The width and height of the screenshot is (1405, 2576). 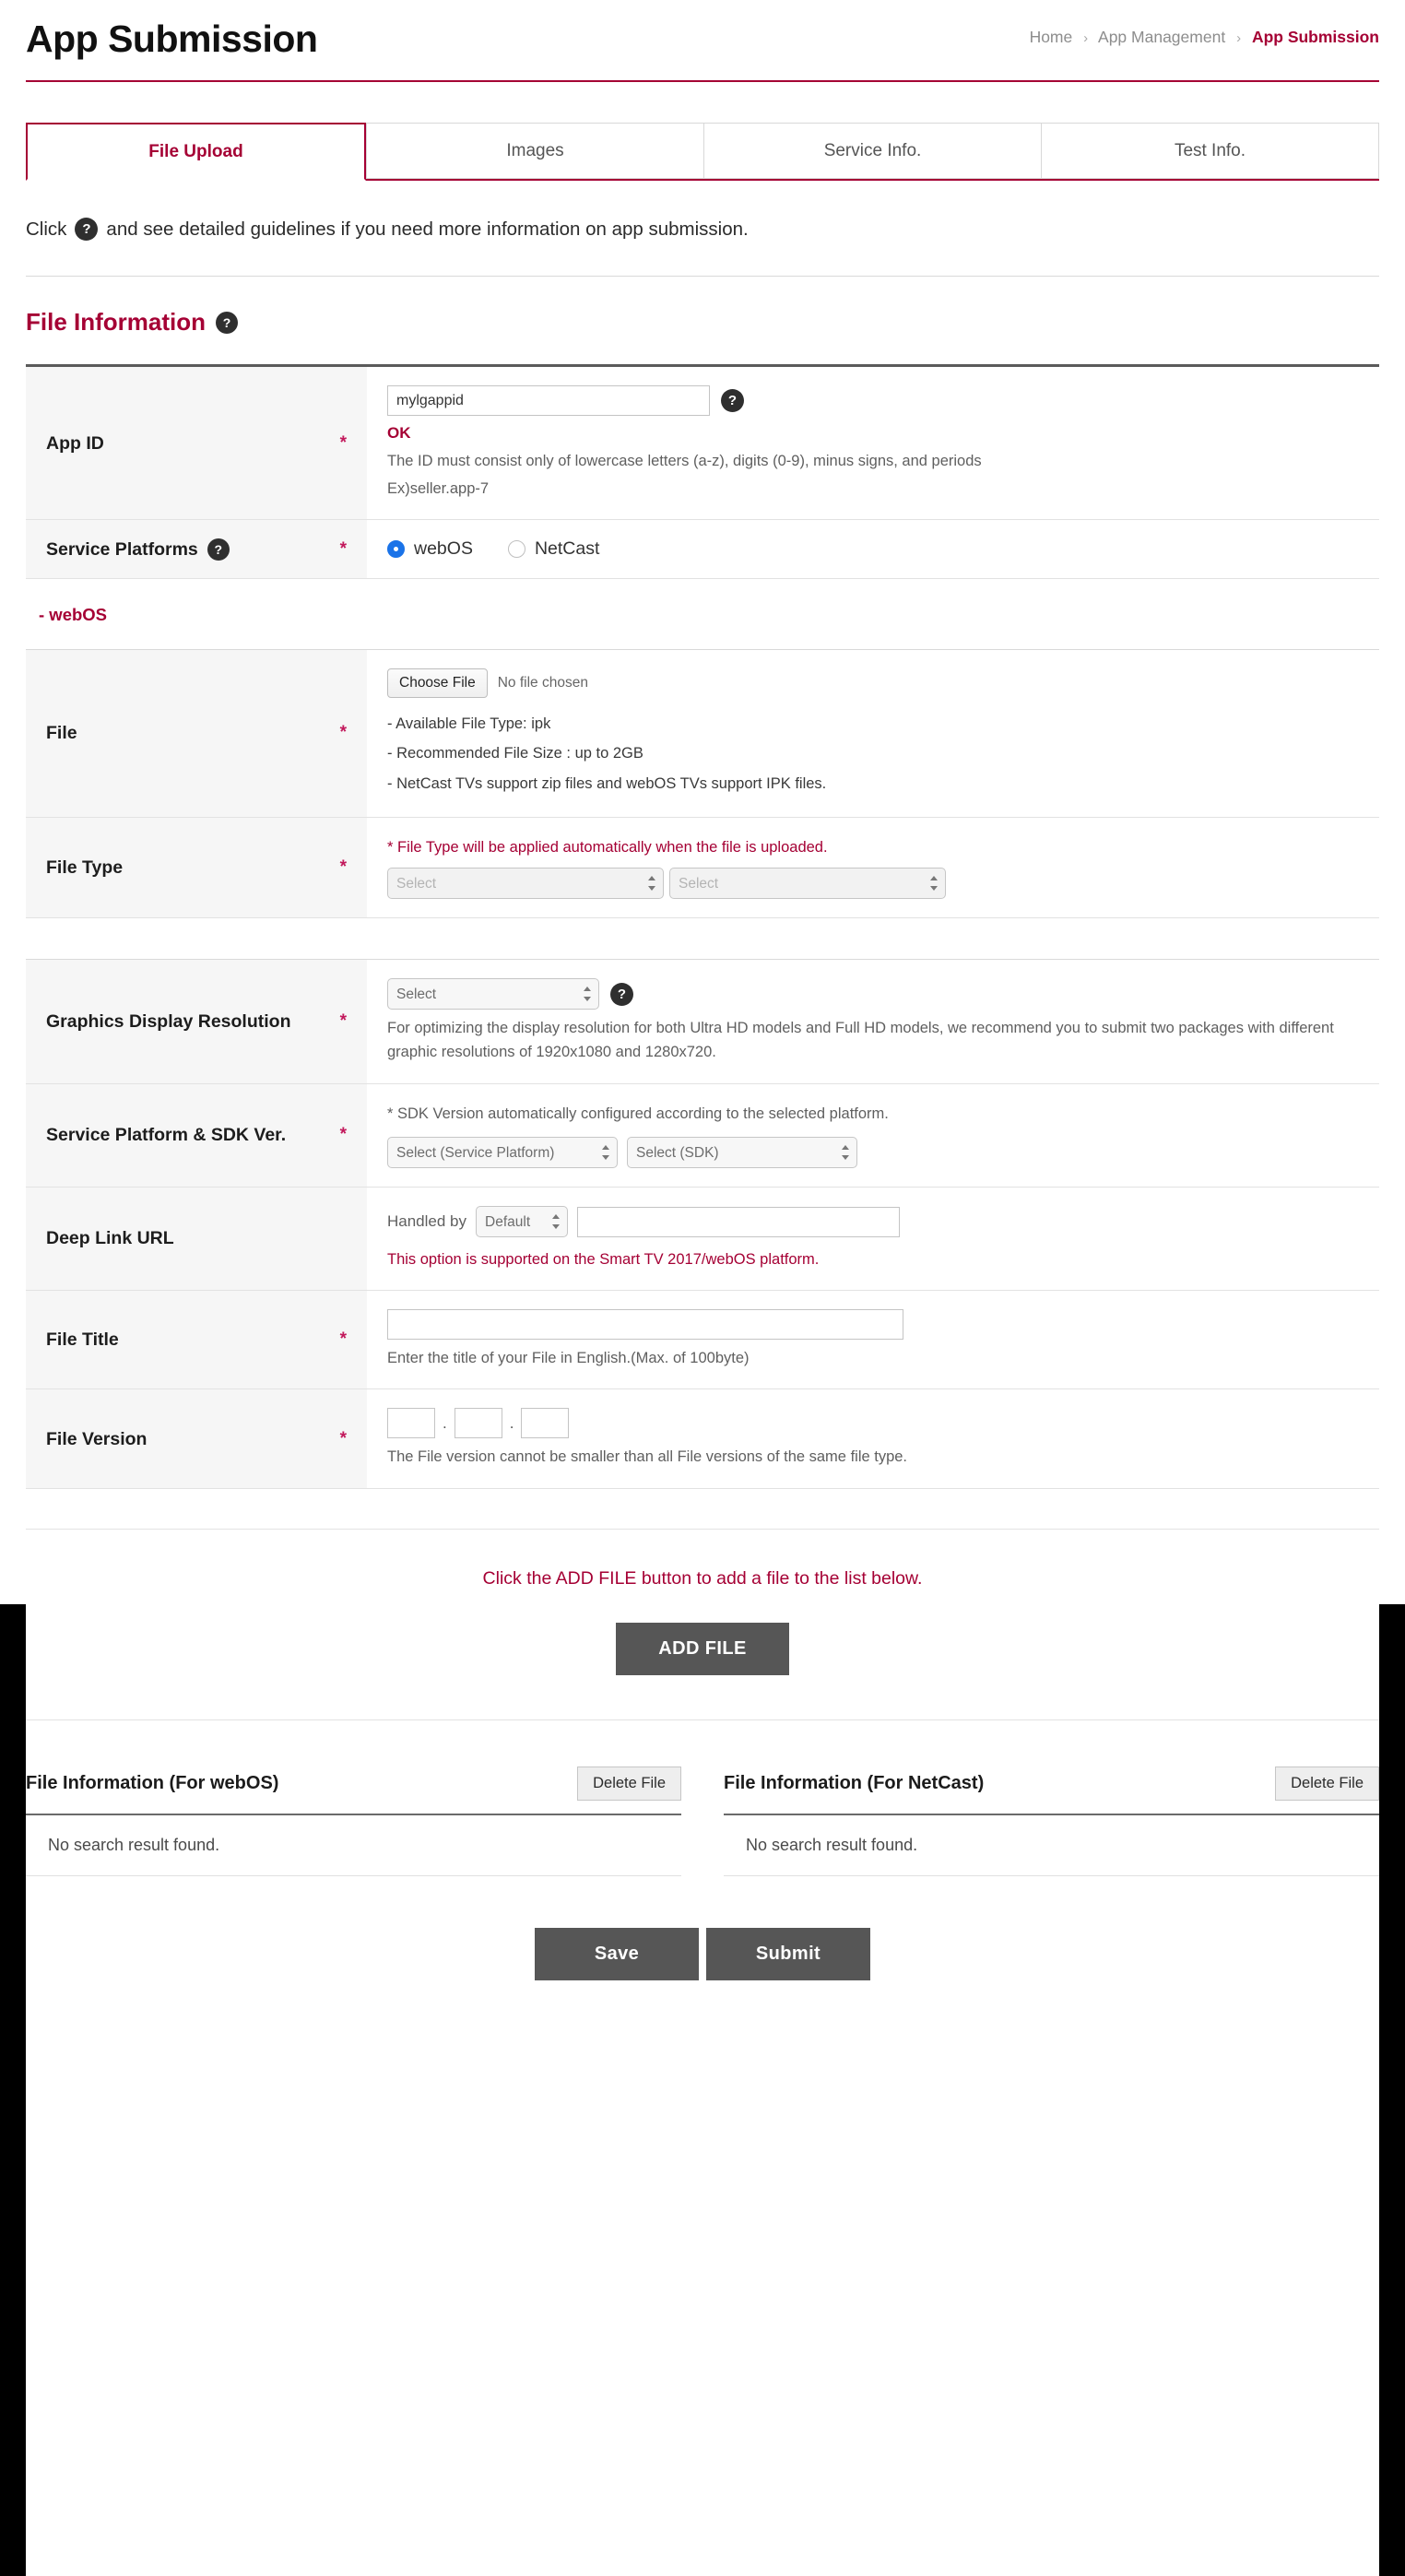 What do you see at coordinates (516, 549) in the screenshot?
I see `radio-netcast-indicator` at bounding box center [516, 549].